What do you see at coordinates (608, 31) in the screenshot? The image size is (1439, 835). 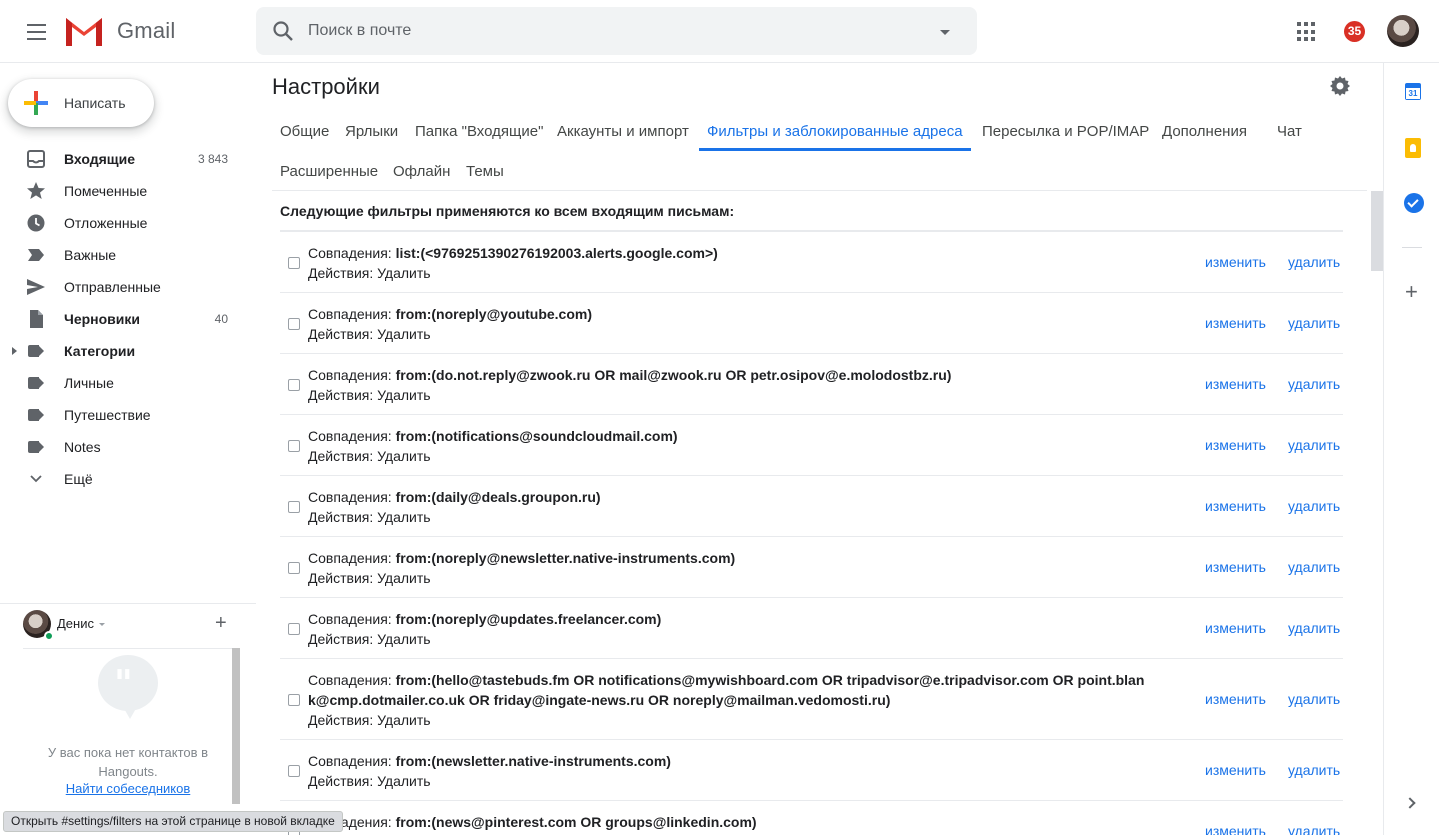 I see `search-input` at bounding box center [608, 31].